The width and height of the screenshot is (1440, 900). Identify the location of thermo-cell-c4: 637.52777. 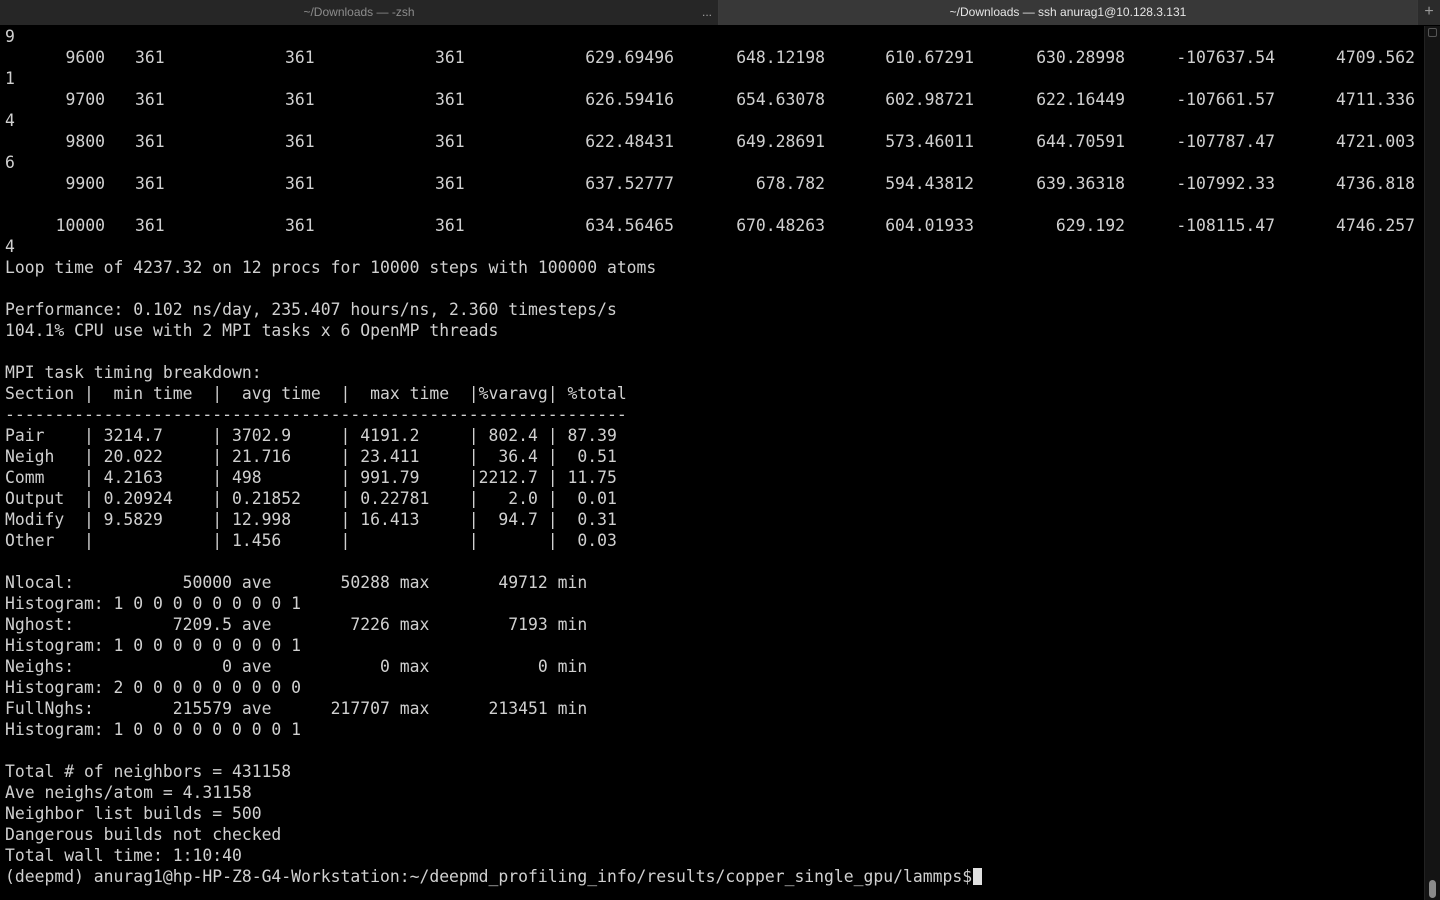
(629, 183).